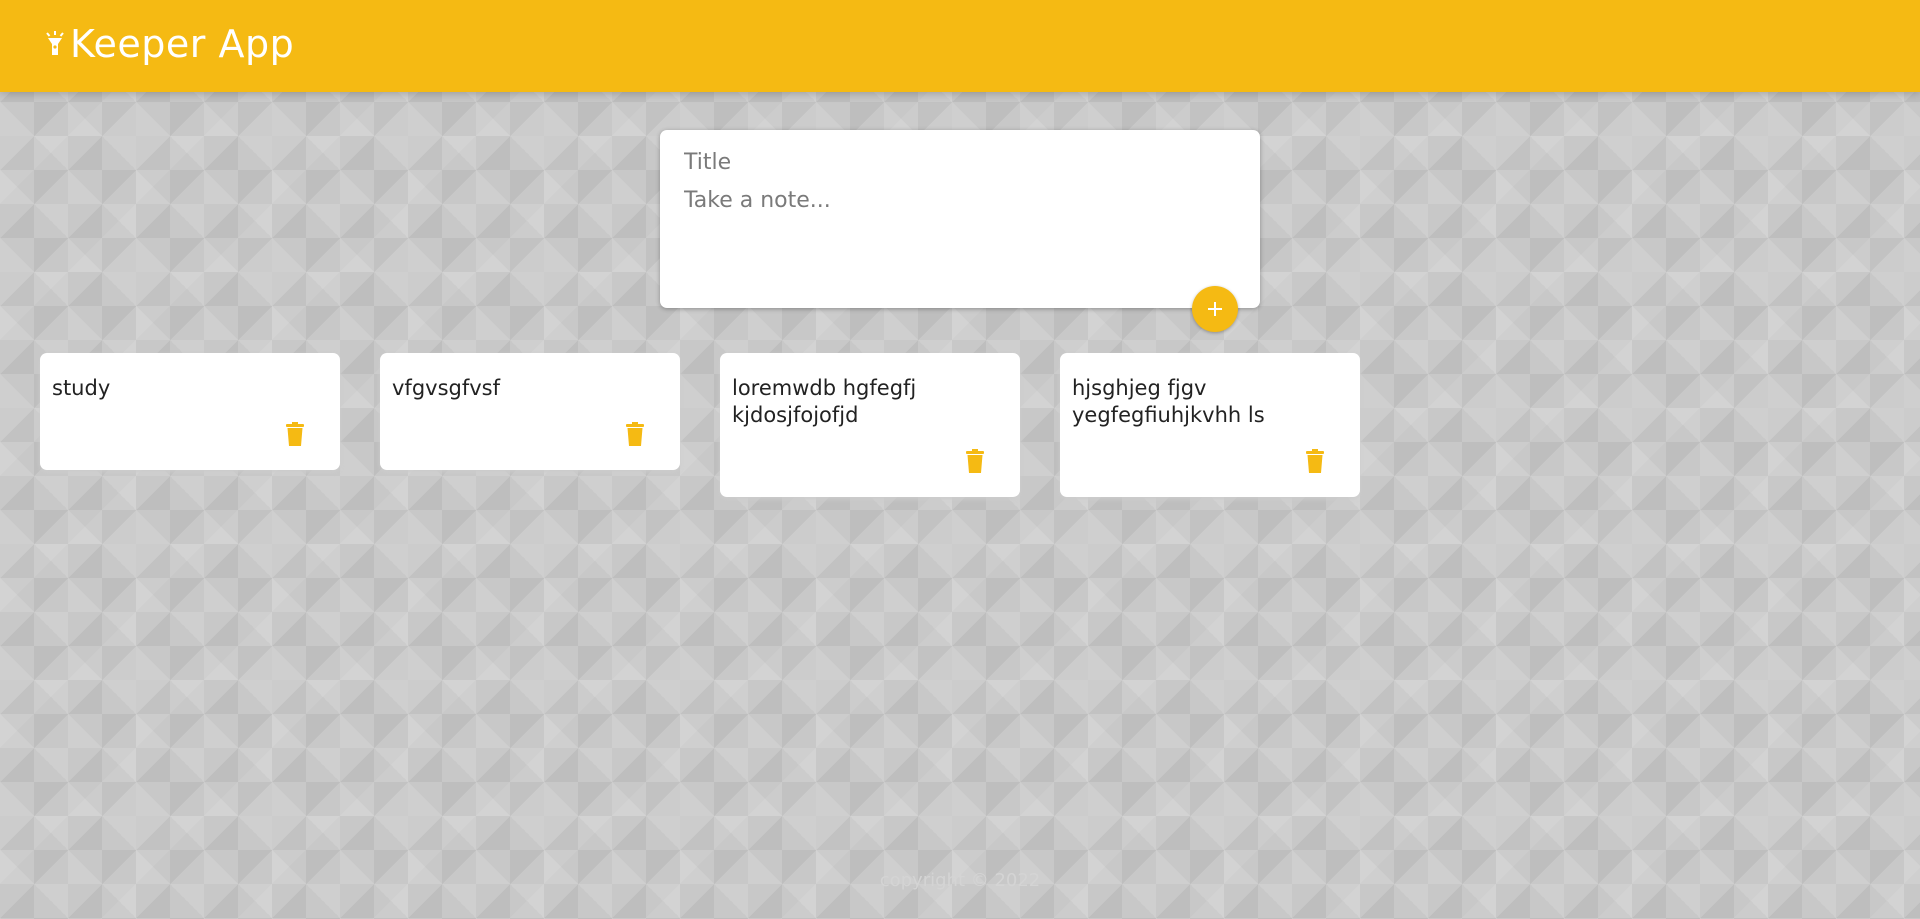 This screenshot has width=1920, height=919. I want to click on note-content: vfgvsgfvsf, so click(446, 388).